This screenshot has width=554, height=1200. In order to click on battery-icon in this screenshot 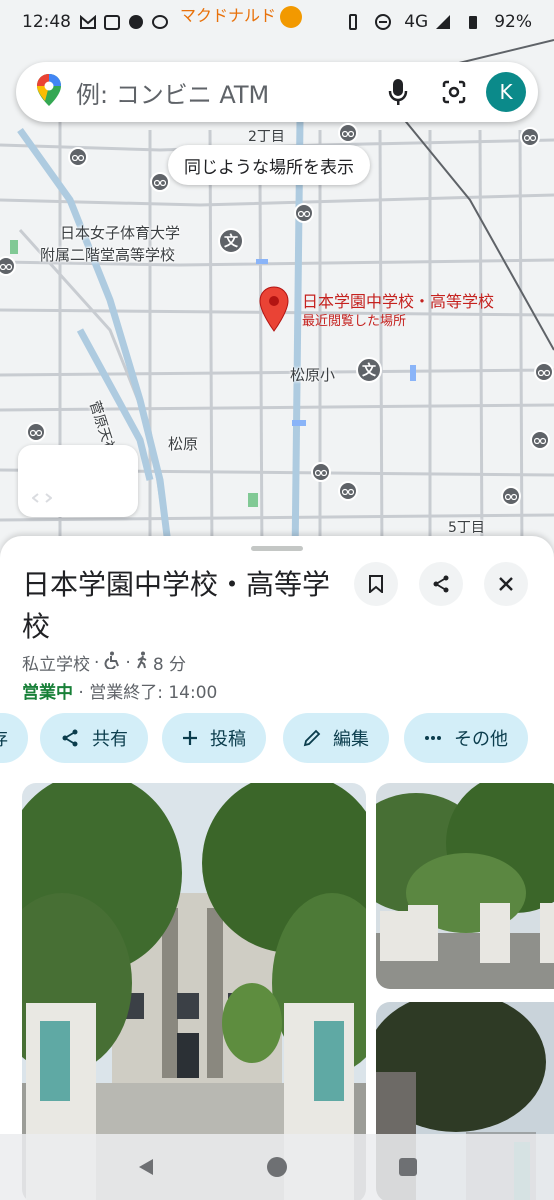, I will do `click(473, 22)`.